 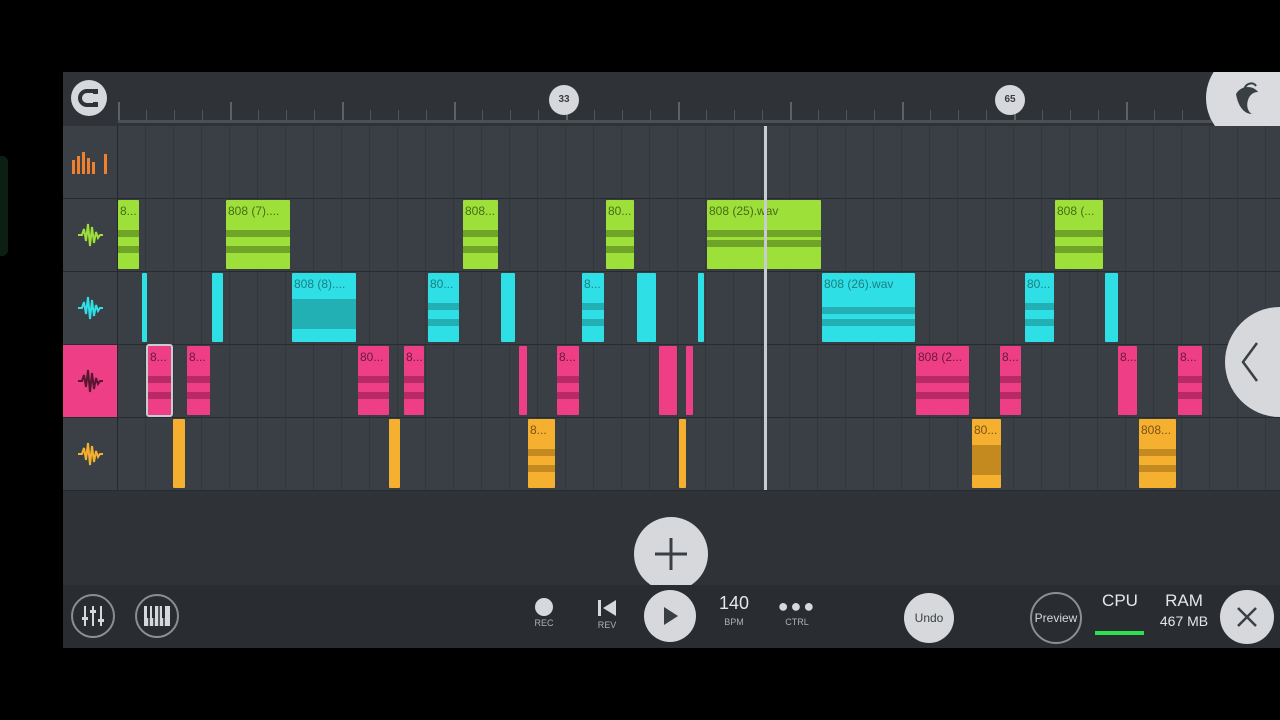 What do you see at coordinates (1184, 600) in the screenshot?
I see `ram-label: RAM` at bounding box center [1184, 600].